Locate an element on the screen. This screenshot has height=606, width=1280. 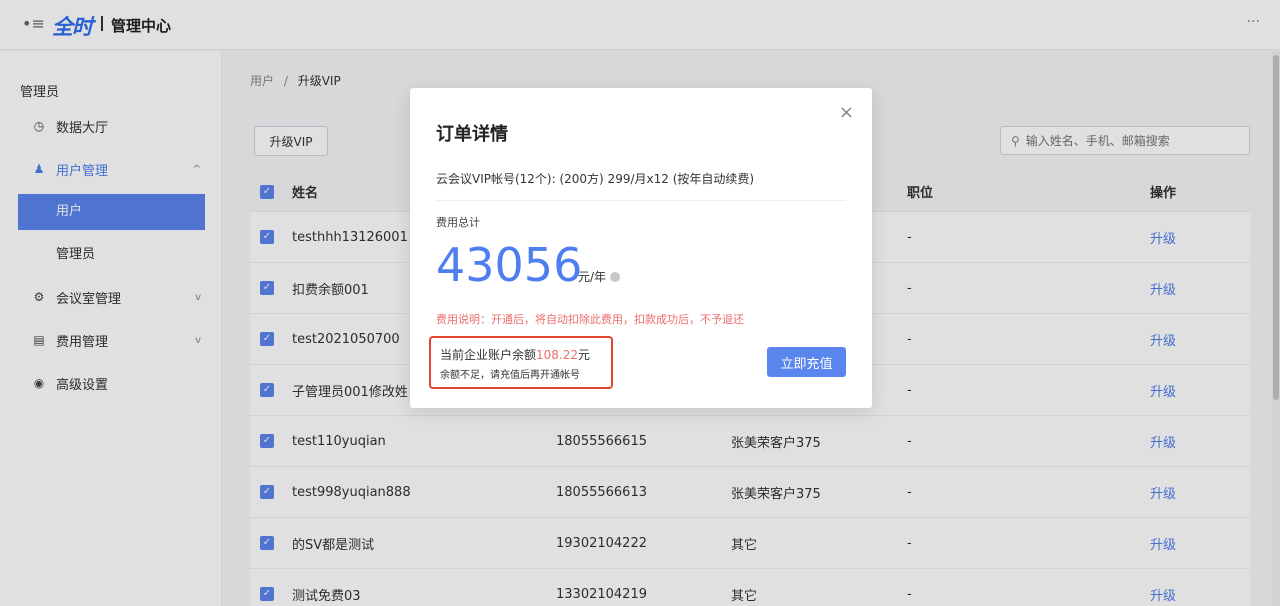
fee-total-label: 费用总计 is located at coordinates (458, 222).